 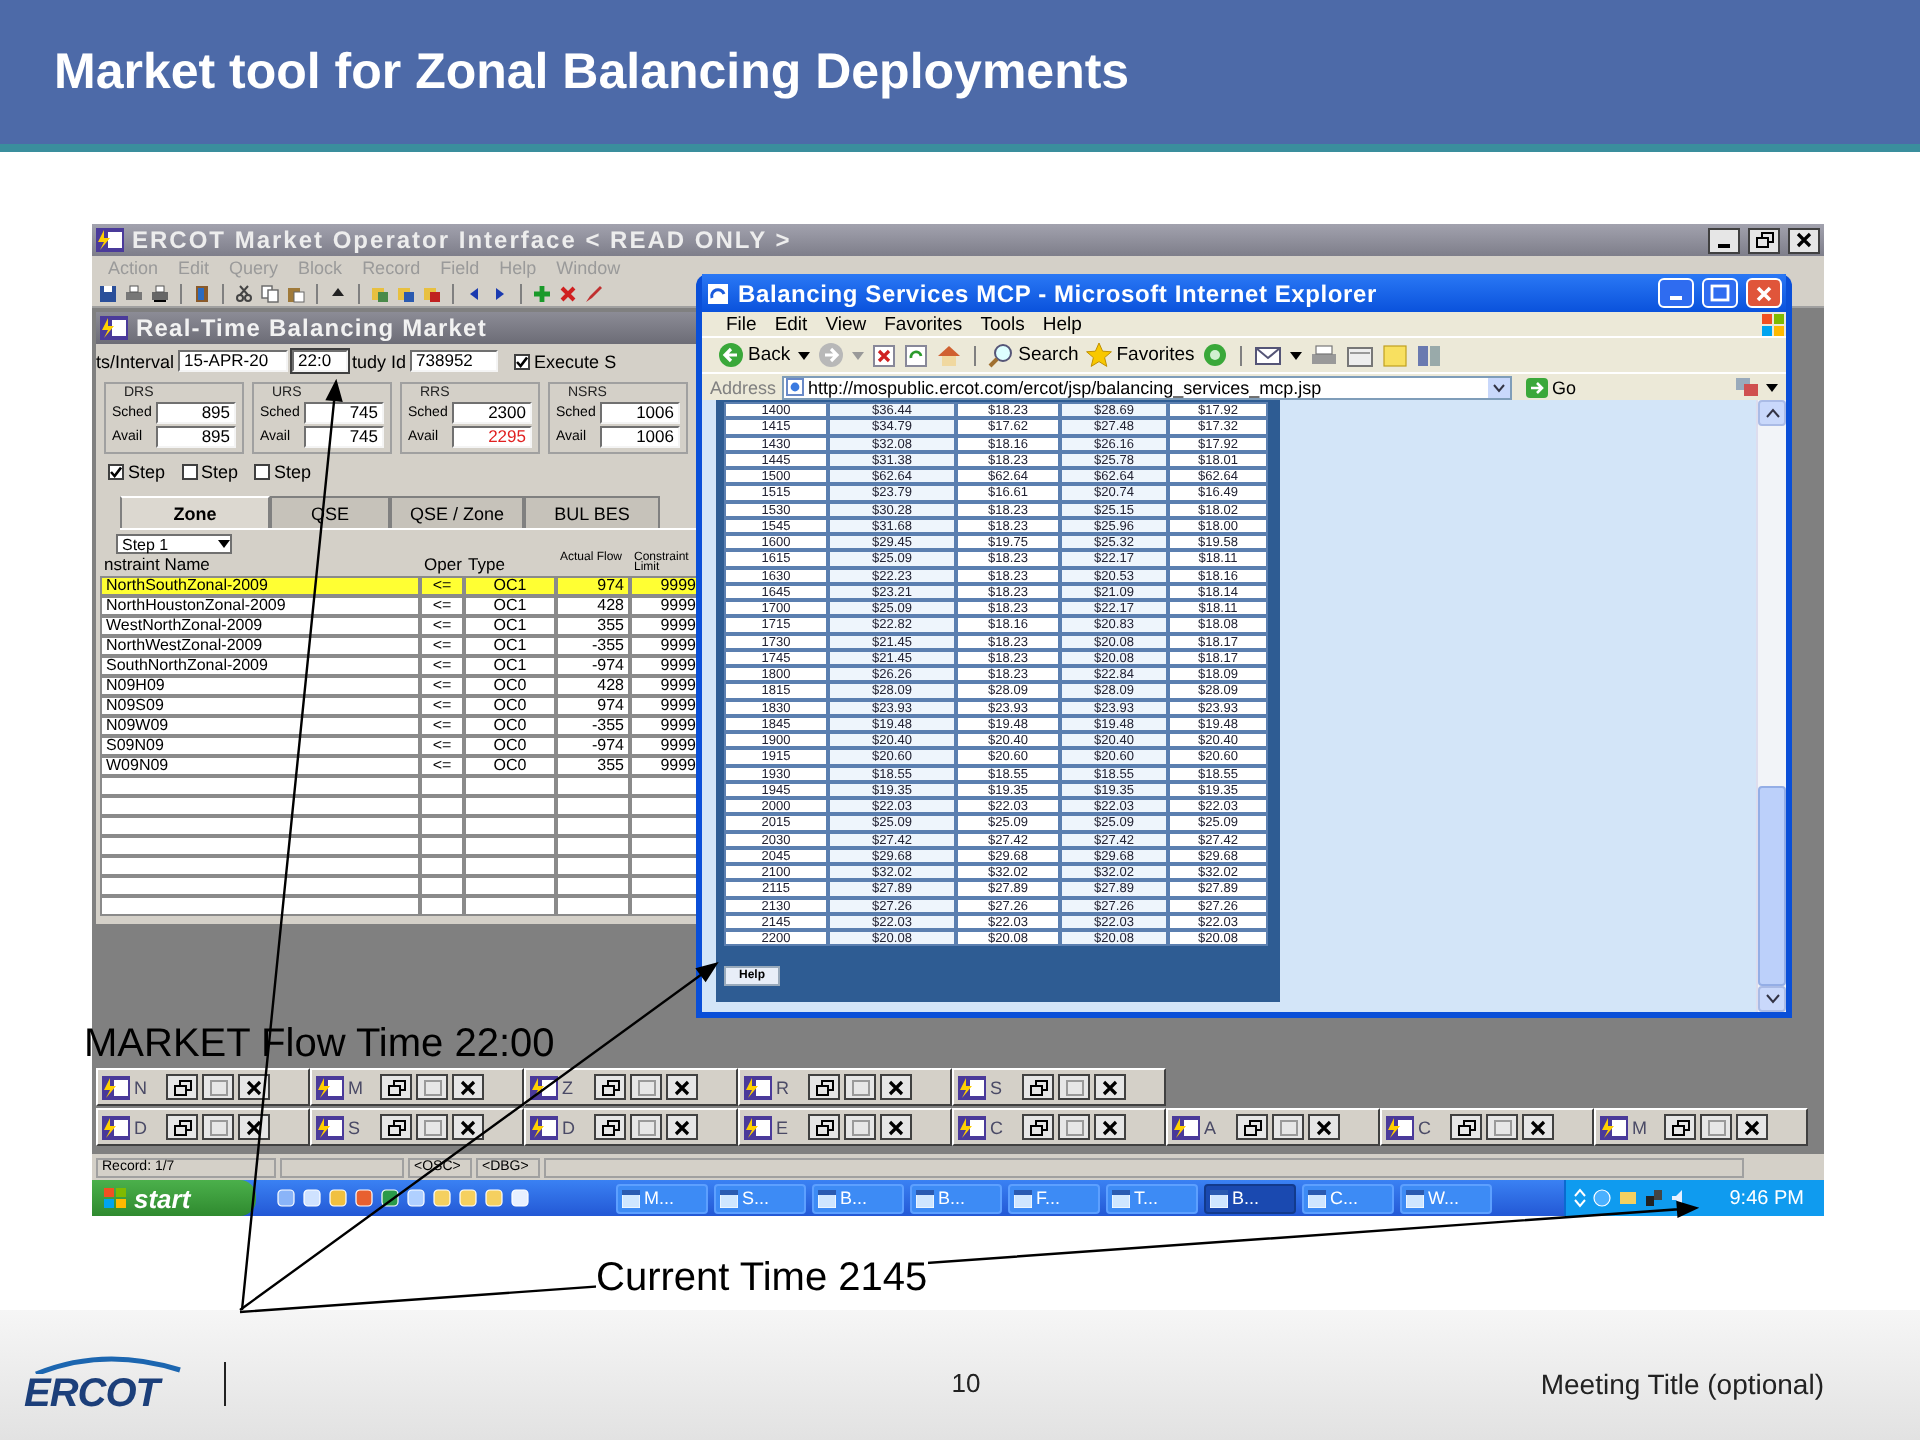 I want to click on avail-field: 2295, so click(x=492, y=437).